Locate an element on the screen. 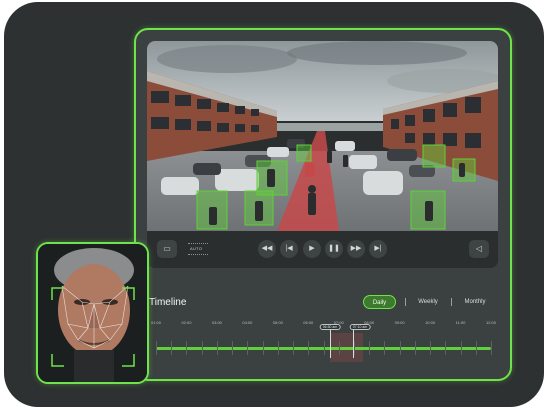 The height and width of the screenshot is (411, 548). auto-toggle: AUTO is located at coordinates (196, 248).